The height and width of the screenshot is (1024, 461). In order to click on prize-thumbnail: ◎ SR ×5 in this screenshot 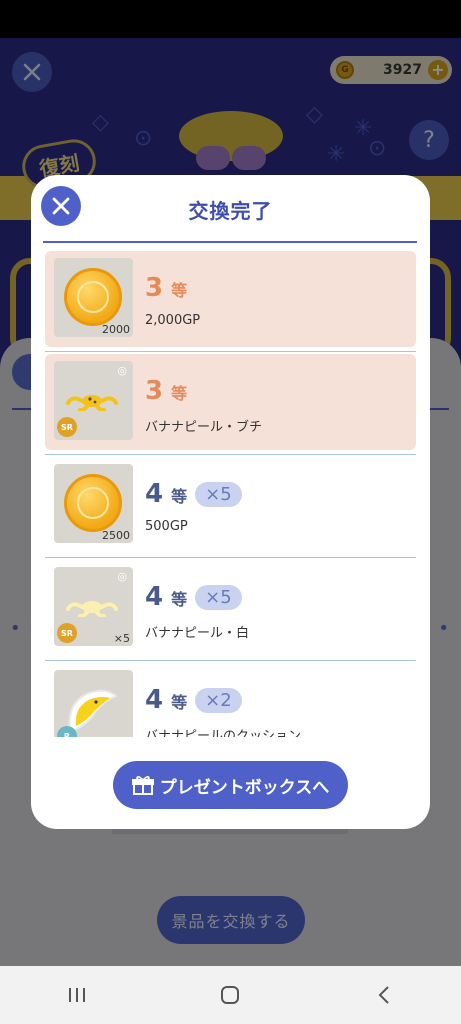, I will do `click(93, 606)`.